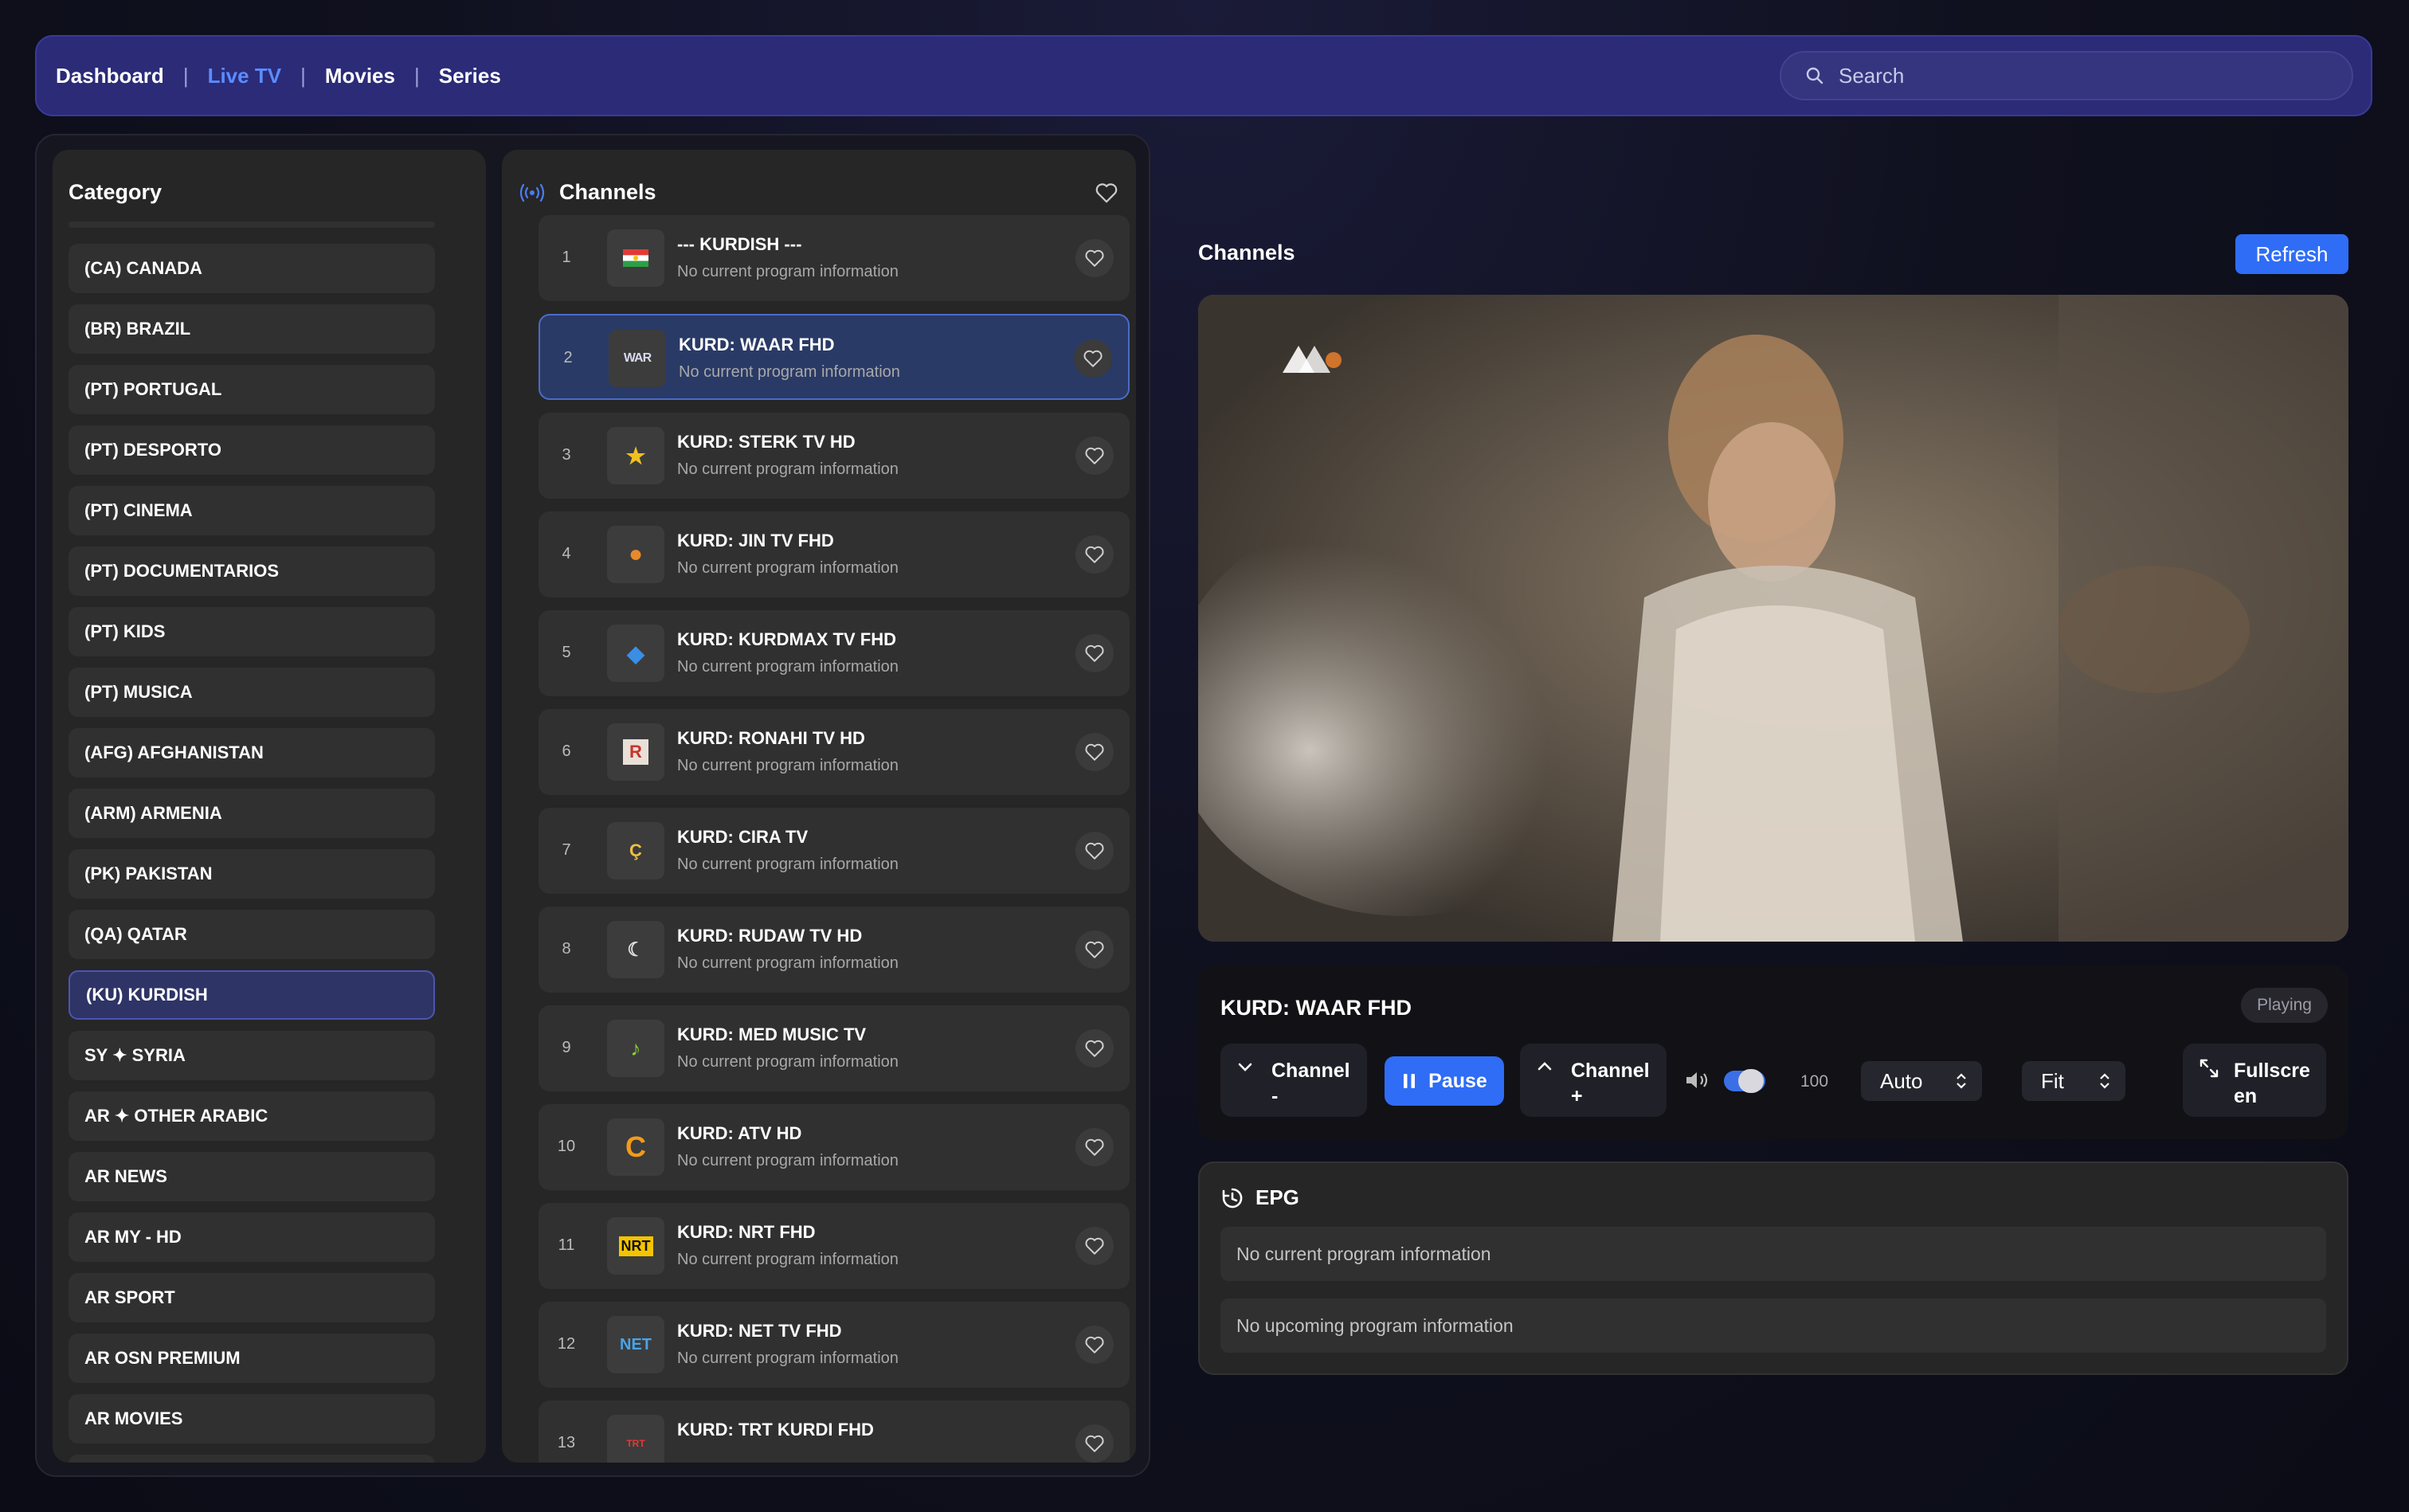  What do you see at coordinates (635, 654) in the screenshot?
I see `channel-logo: ◆` at bounding box center [635, 654].